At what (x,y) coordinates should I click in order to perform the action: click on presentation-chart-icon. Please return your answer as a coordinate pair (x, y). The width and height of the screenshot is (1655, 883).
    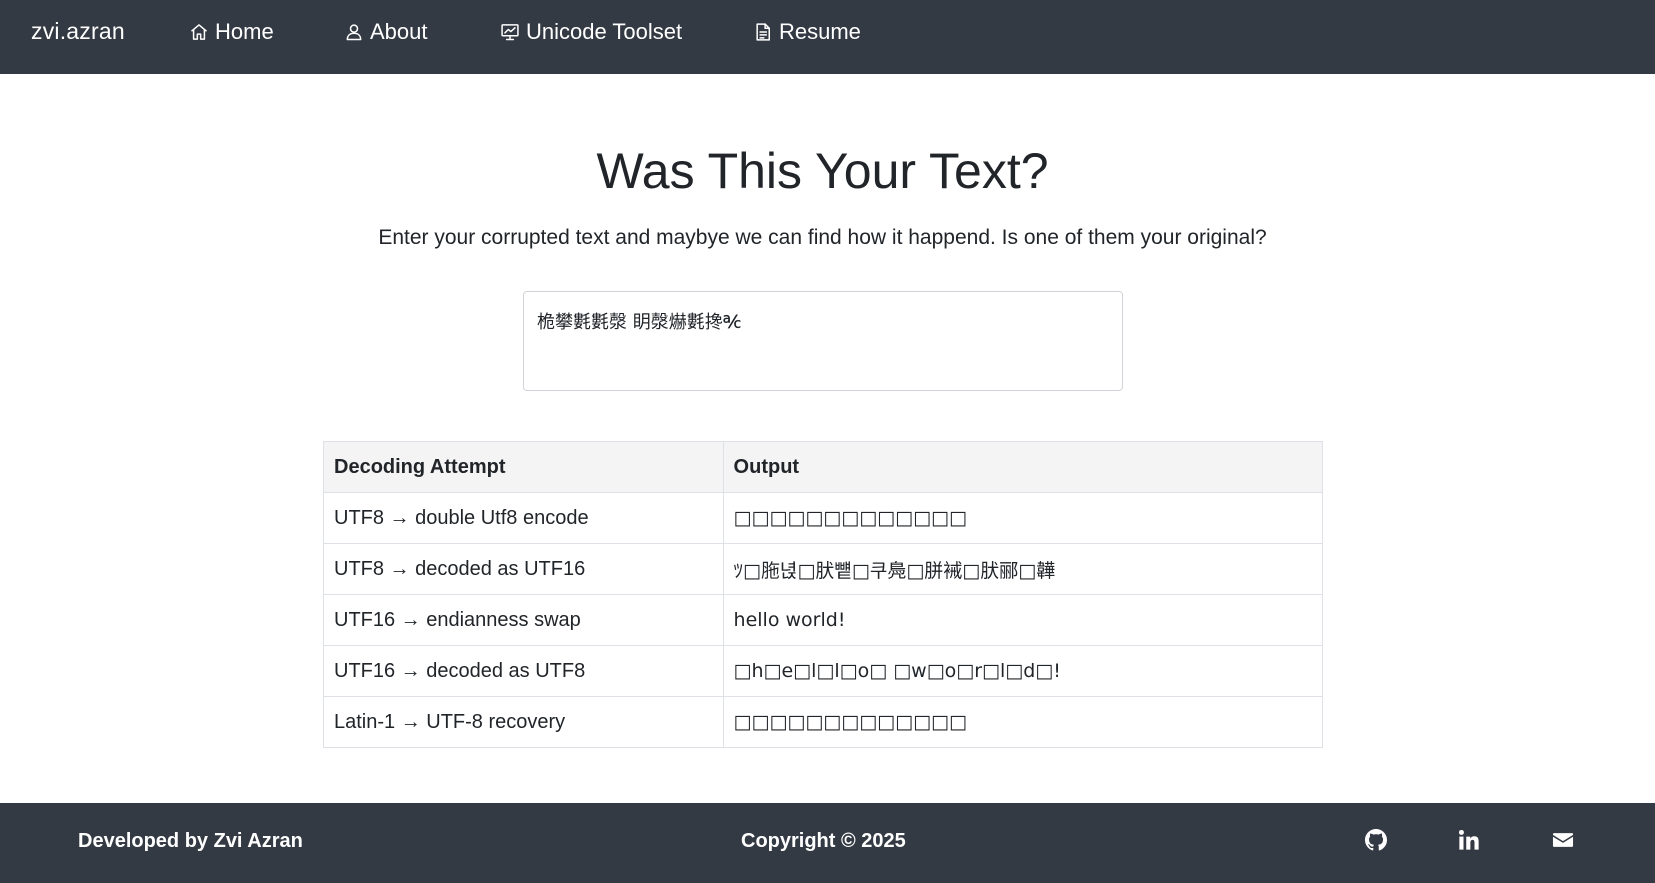
    Looking at the image, I should click on (510, 32).